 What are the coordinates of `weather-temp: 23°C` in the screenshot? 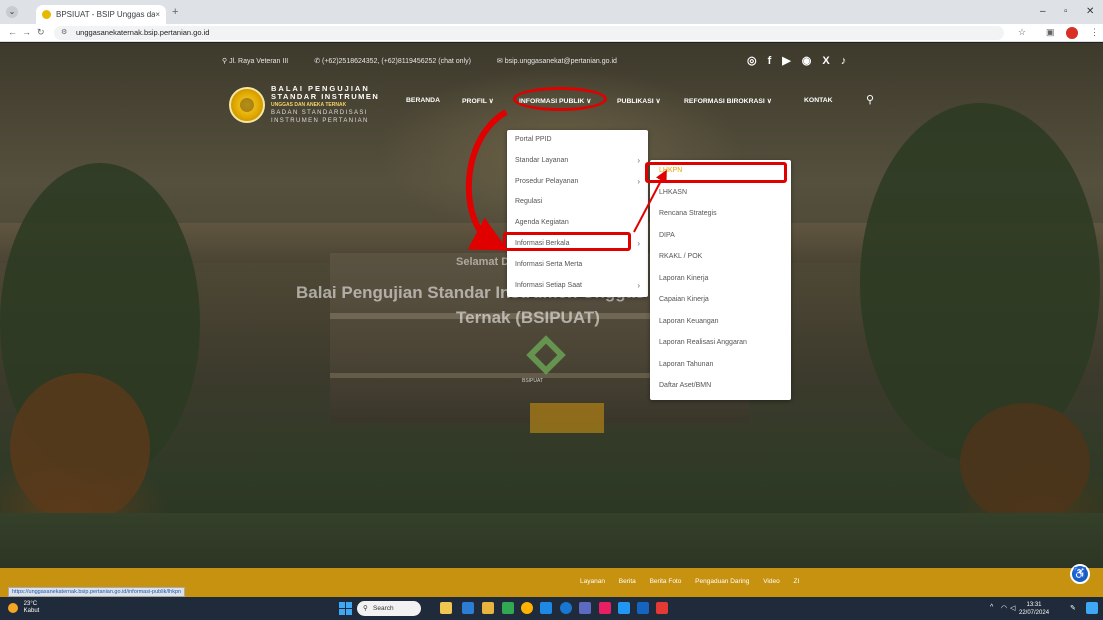 It's located at (30, 604).